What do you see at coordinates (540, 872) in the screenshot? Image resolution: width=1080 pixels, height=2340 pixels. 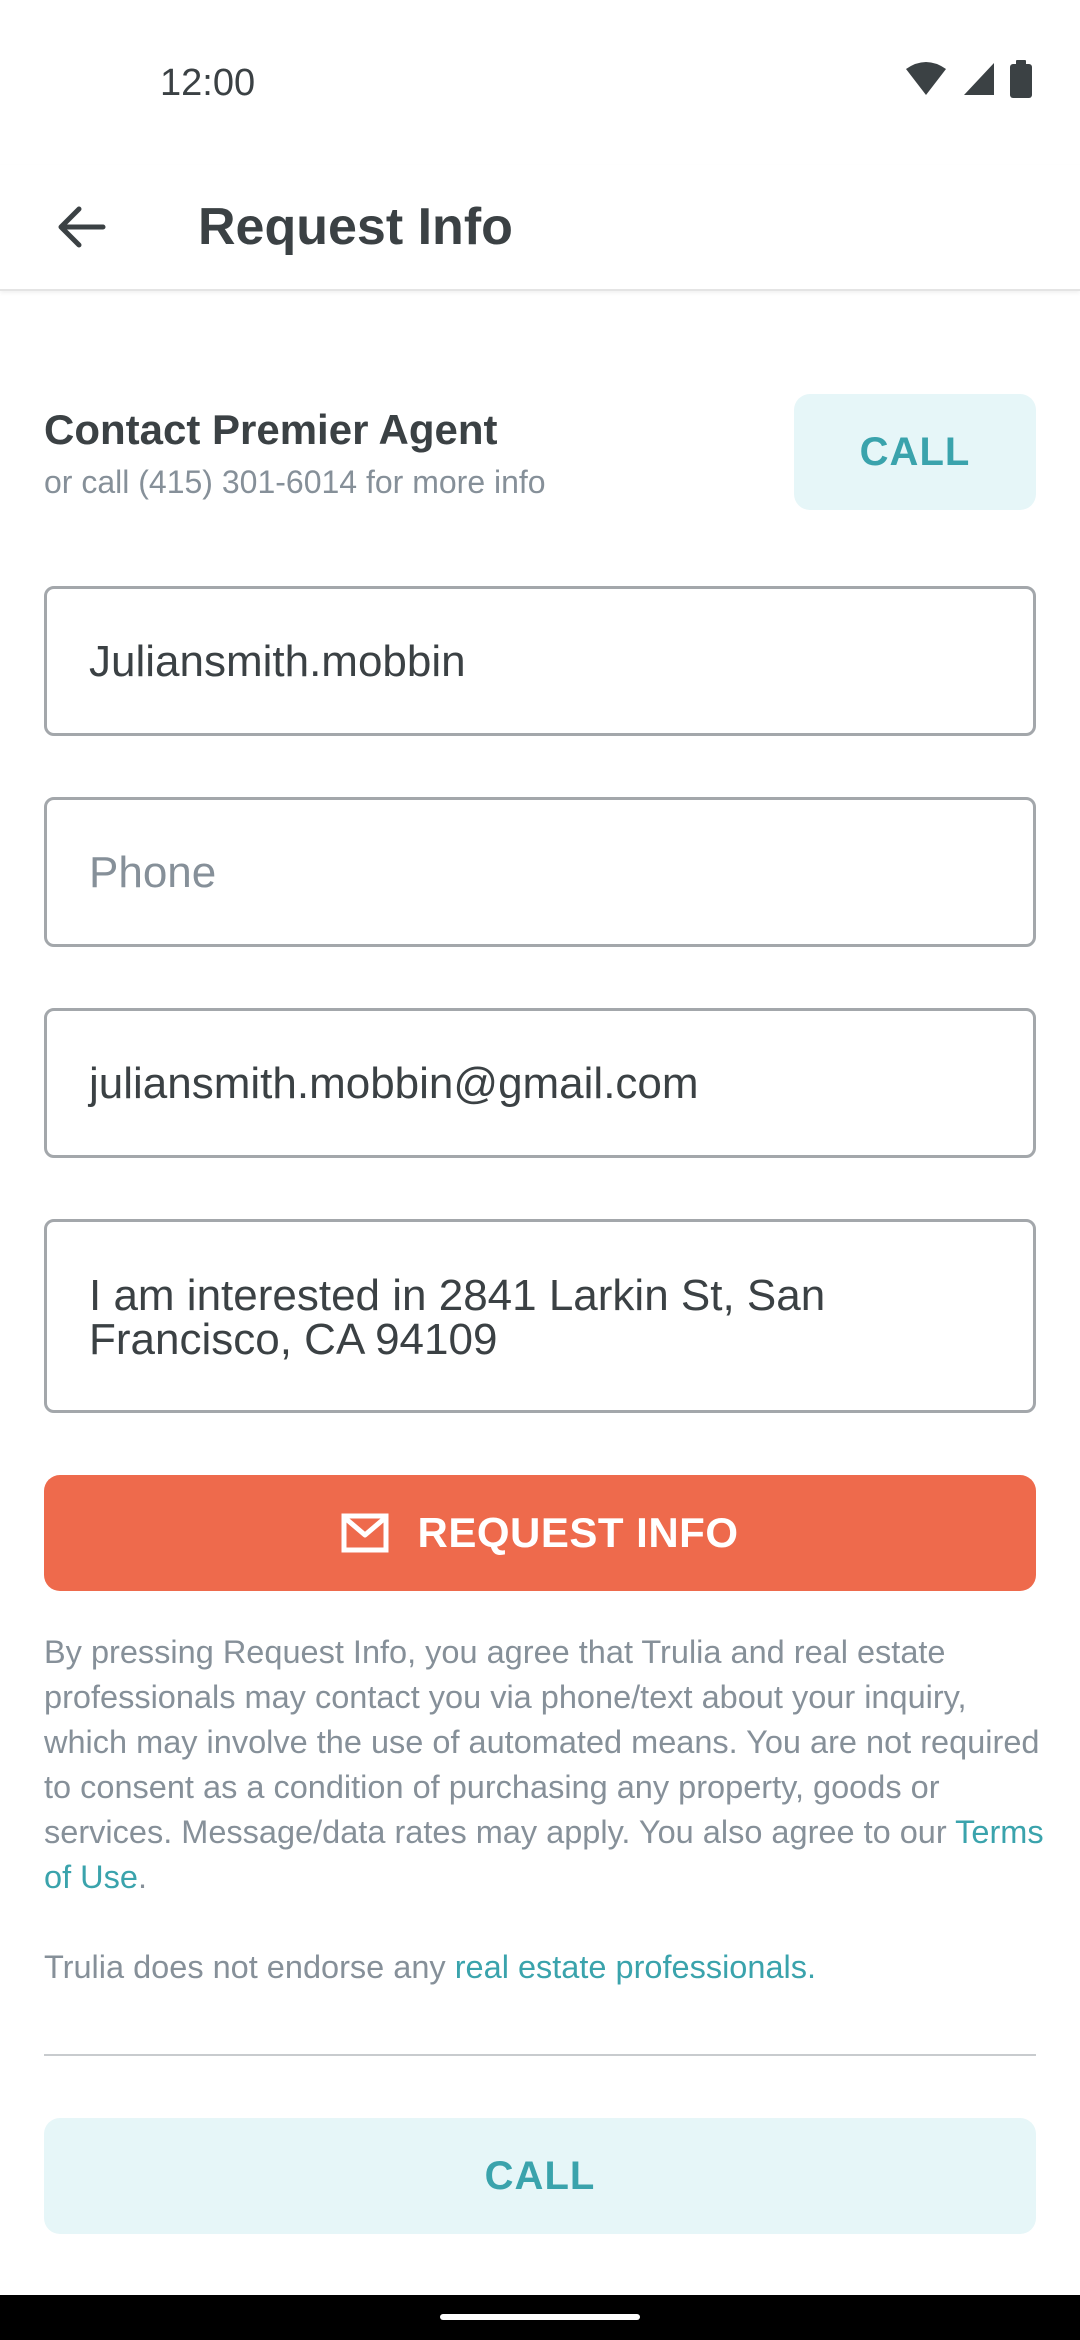 I see `phone-field: Phone` at bounding box center [540, 872].